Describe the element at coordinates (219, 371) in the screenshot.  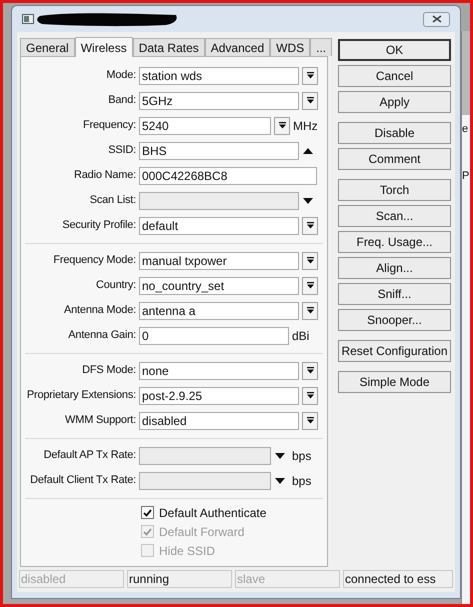
I see `input-field: none` at that location.